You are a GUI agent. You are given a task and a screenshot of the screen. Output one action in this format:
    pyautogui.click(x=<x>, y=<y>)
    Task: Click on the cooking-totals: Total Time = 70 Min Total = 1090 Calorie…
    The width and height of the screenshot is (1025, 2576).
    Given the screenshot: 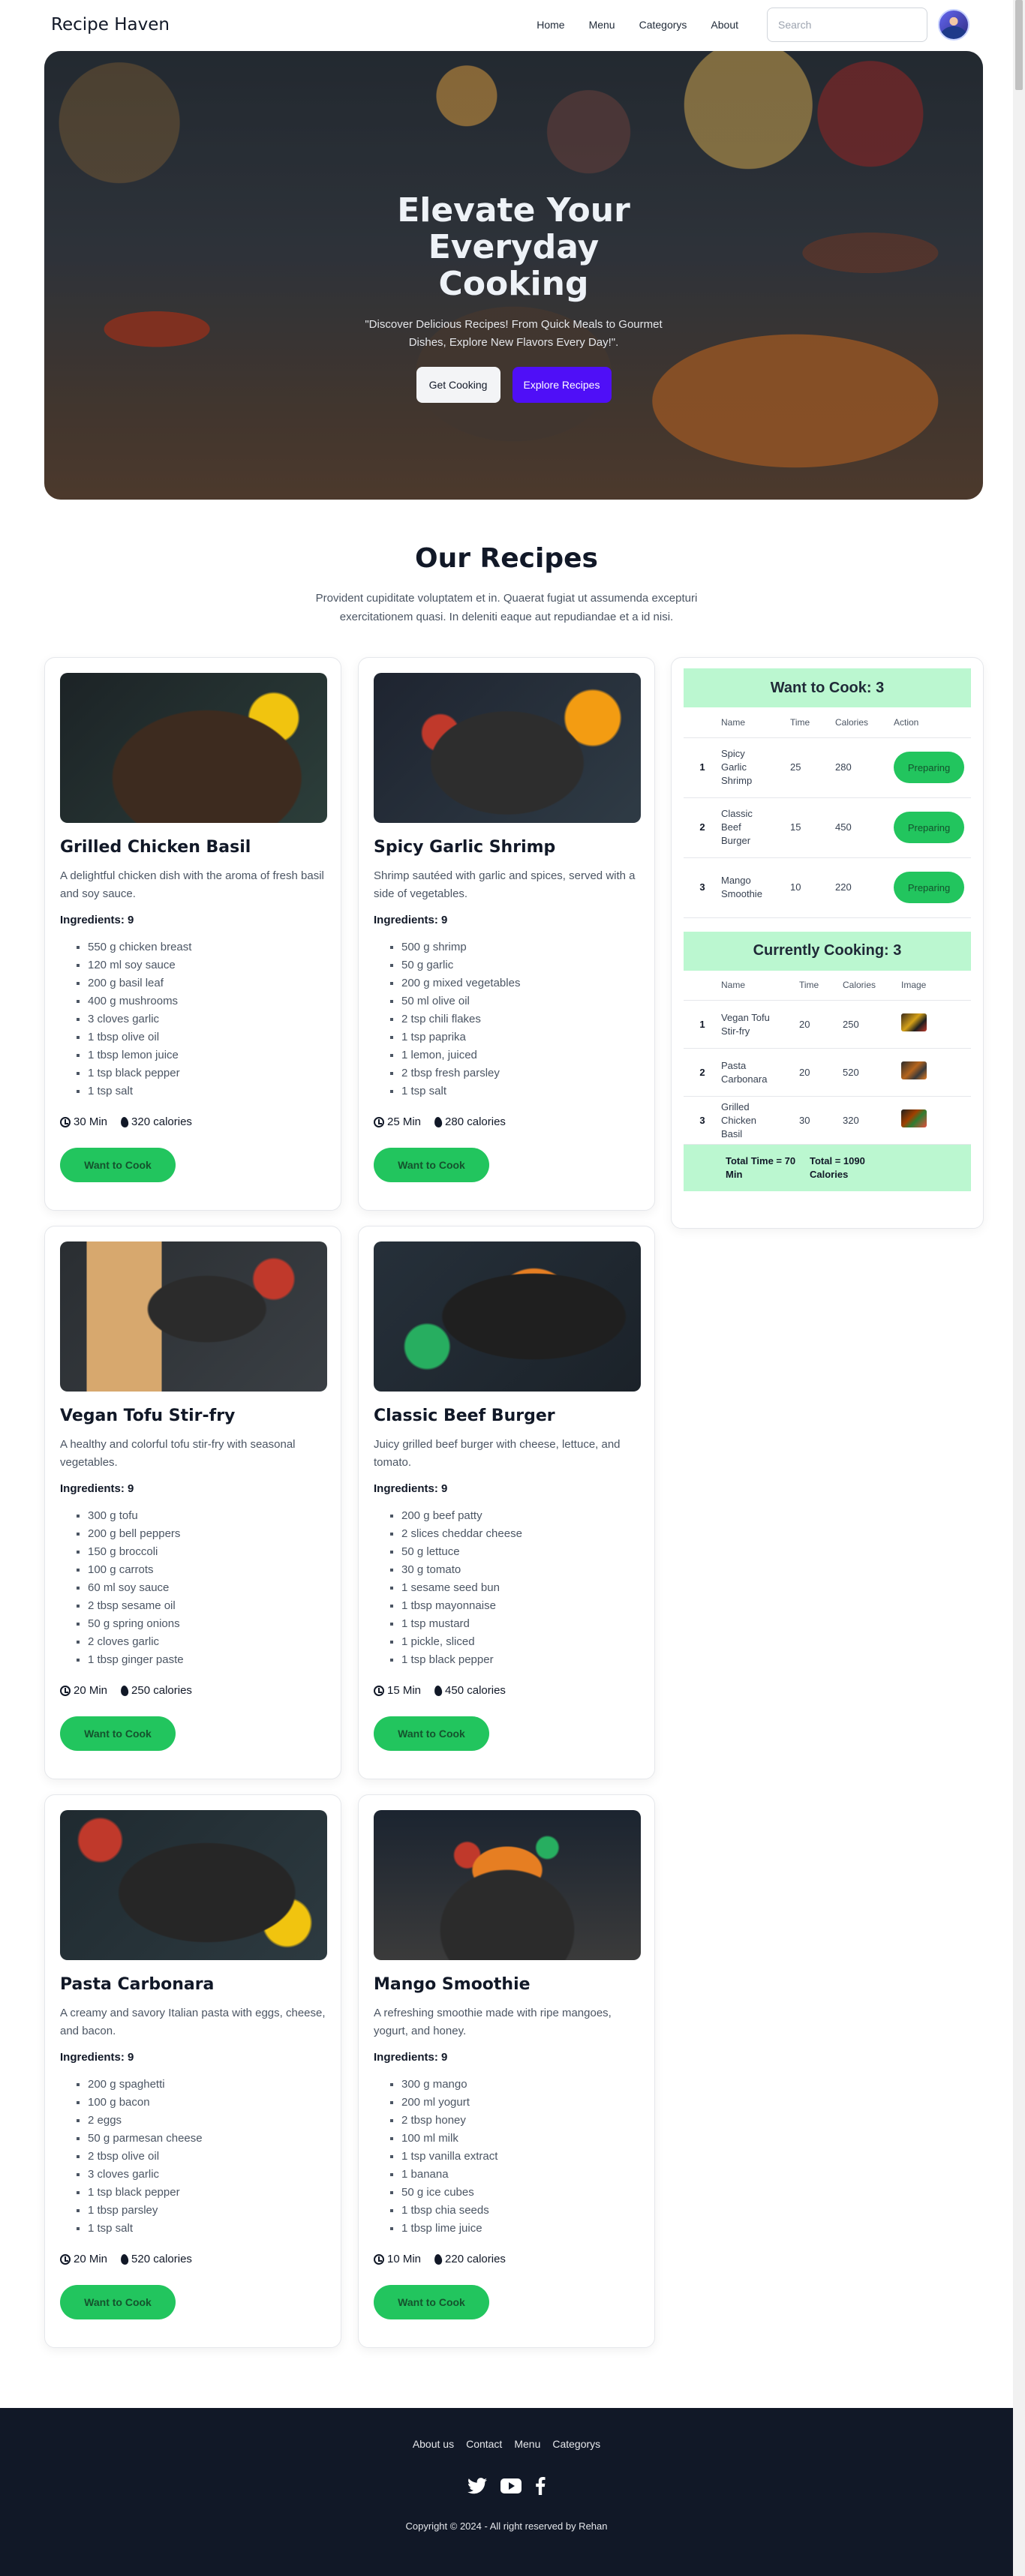 What is the action you would take?
    pyautogui.click(x=827, y=1168)
    